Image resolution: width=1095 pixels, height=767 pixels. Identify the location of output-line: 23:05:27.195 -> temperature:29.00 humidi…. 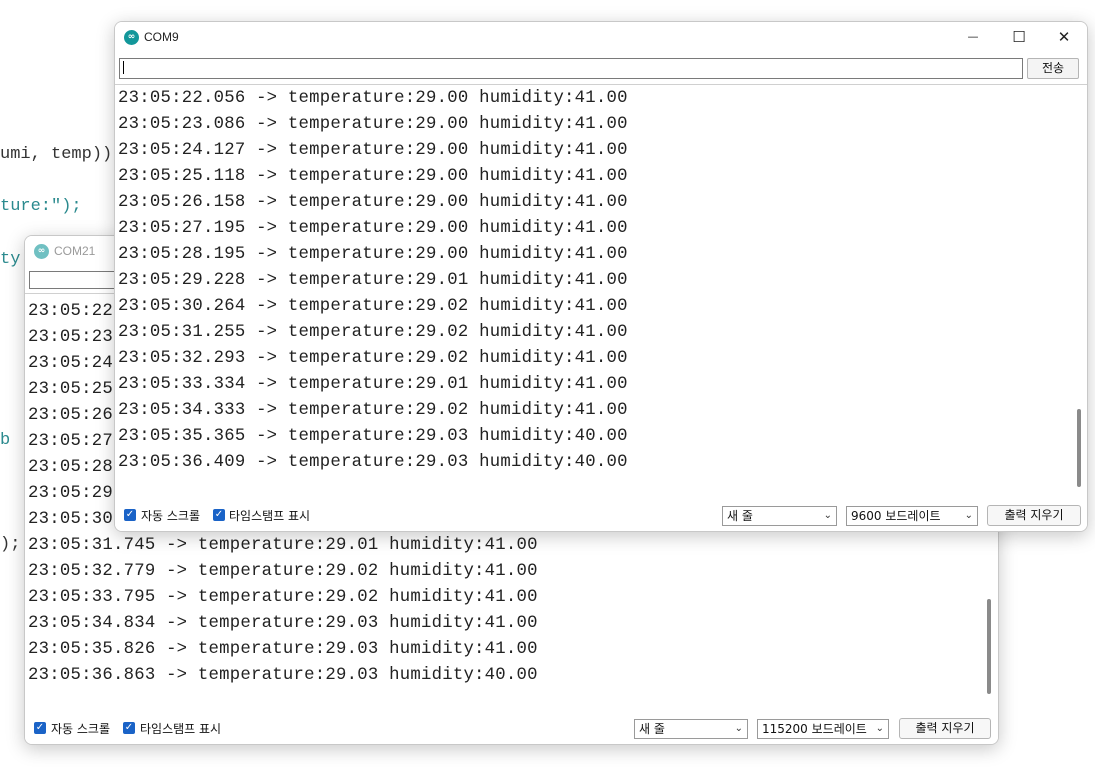
(373, 228).